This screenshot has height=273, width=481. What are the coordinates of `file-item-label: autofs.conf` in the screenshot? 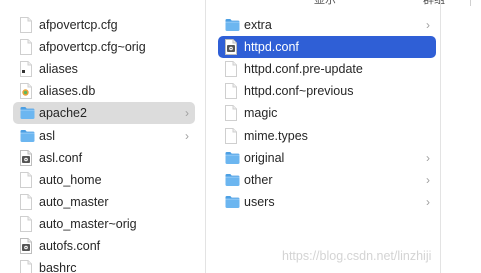 It's located at (70, 246).